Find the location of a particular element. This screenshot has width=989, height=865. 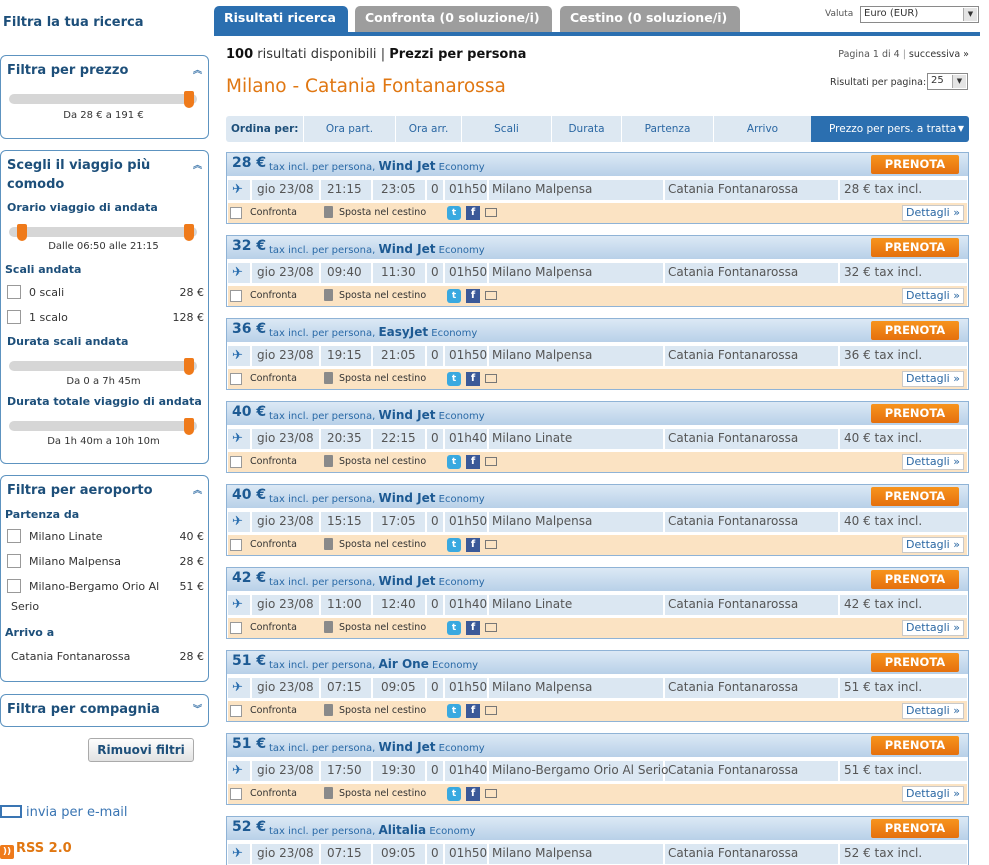

price-slider-handle is located at coordinates (189, 99).